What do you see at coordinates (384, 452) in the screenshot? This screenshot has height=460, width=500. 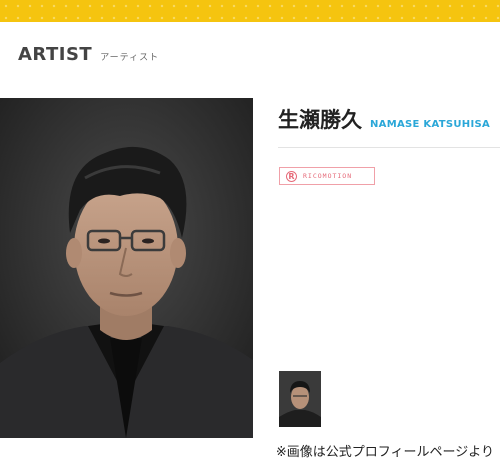 I see `image-credit-caption: ※画像は公式プロフィールページより` at bounding box center [384, 452].